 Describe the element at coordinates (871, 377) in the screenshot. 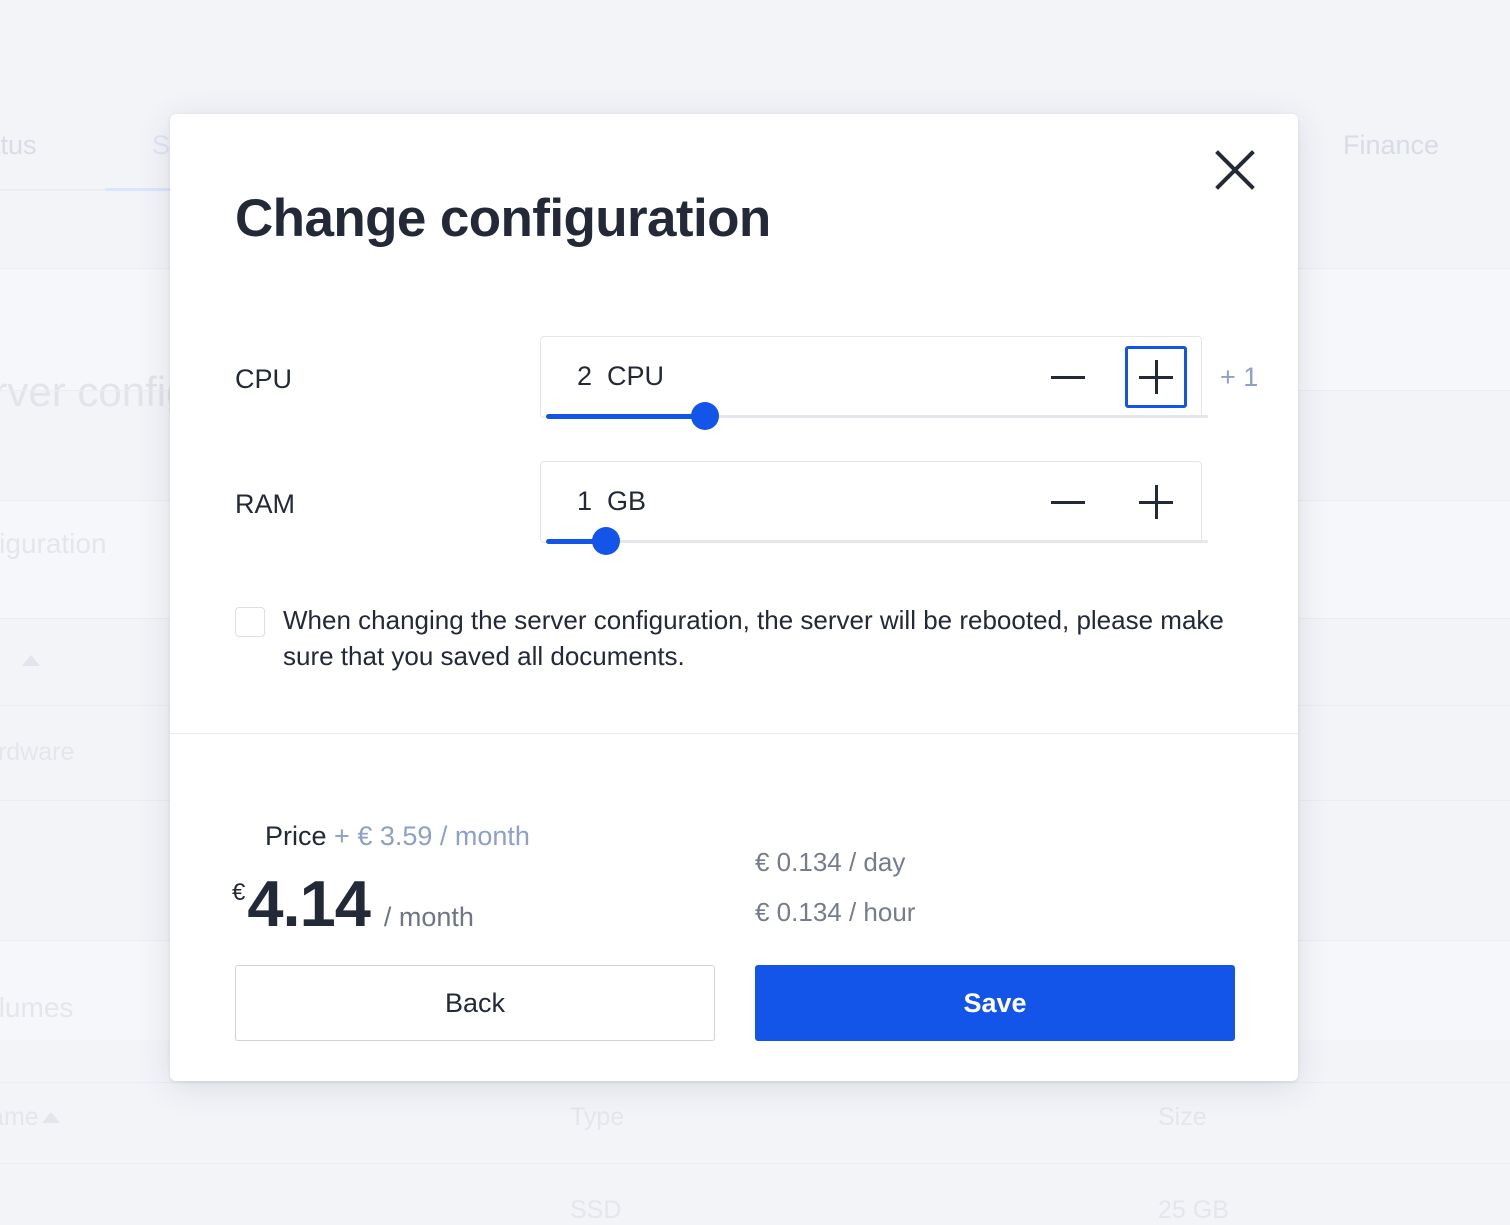

I see `cpu-stepper: 2 CPU` at that location.